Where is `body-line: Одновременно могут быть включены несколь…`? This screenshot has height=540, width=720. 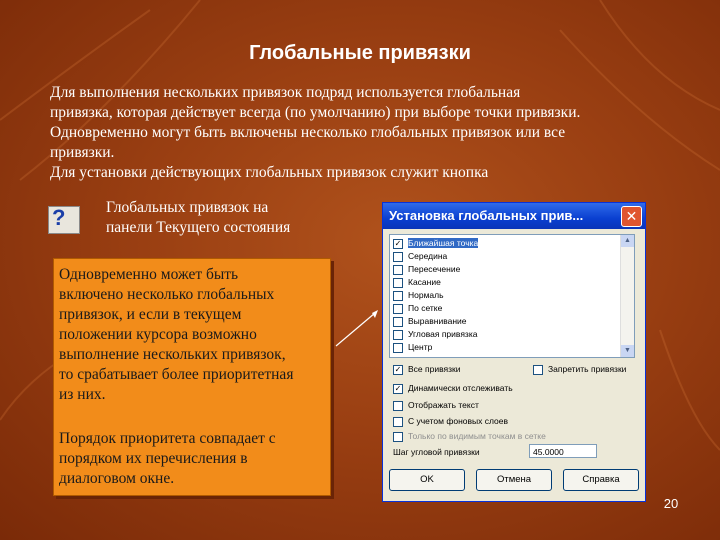
body-line: Одновременно могут быть включены несколь… is located at coordinates (308, 132).